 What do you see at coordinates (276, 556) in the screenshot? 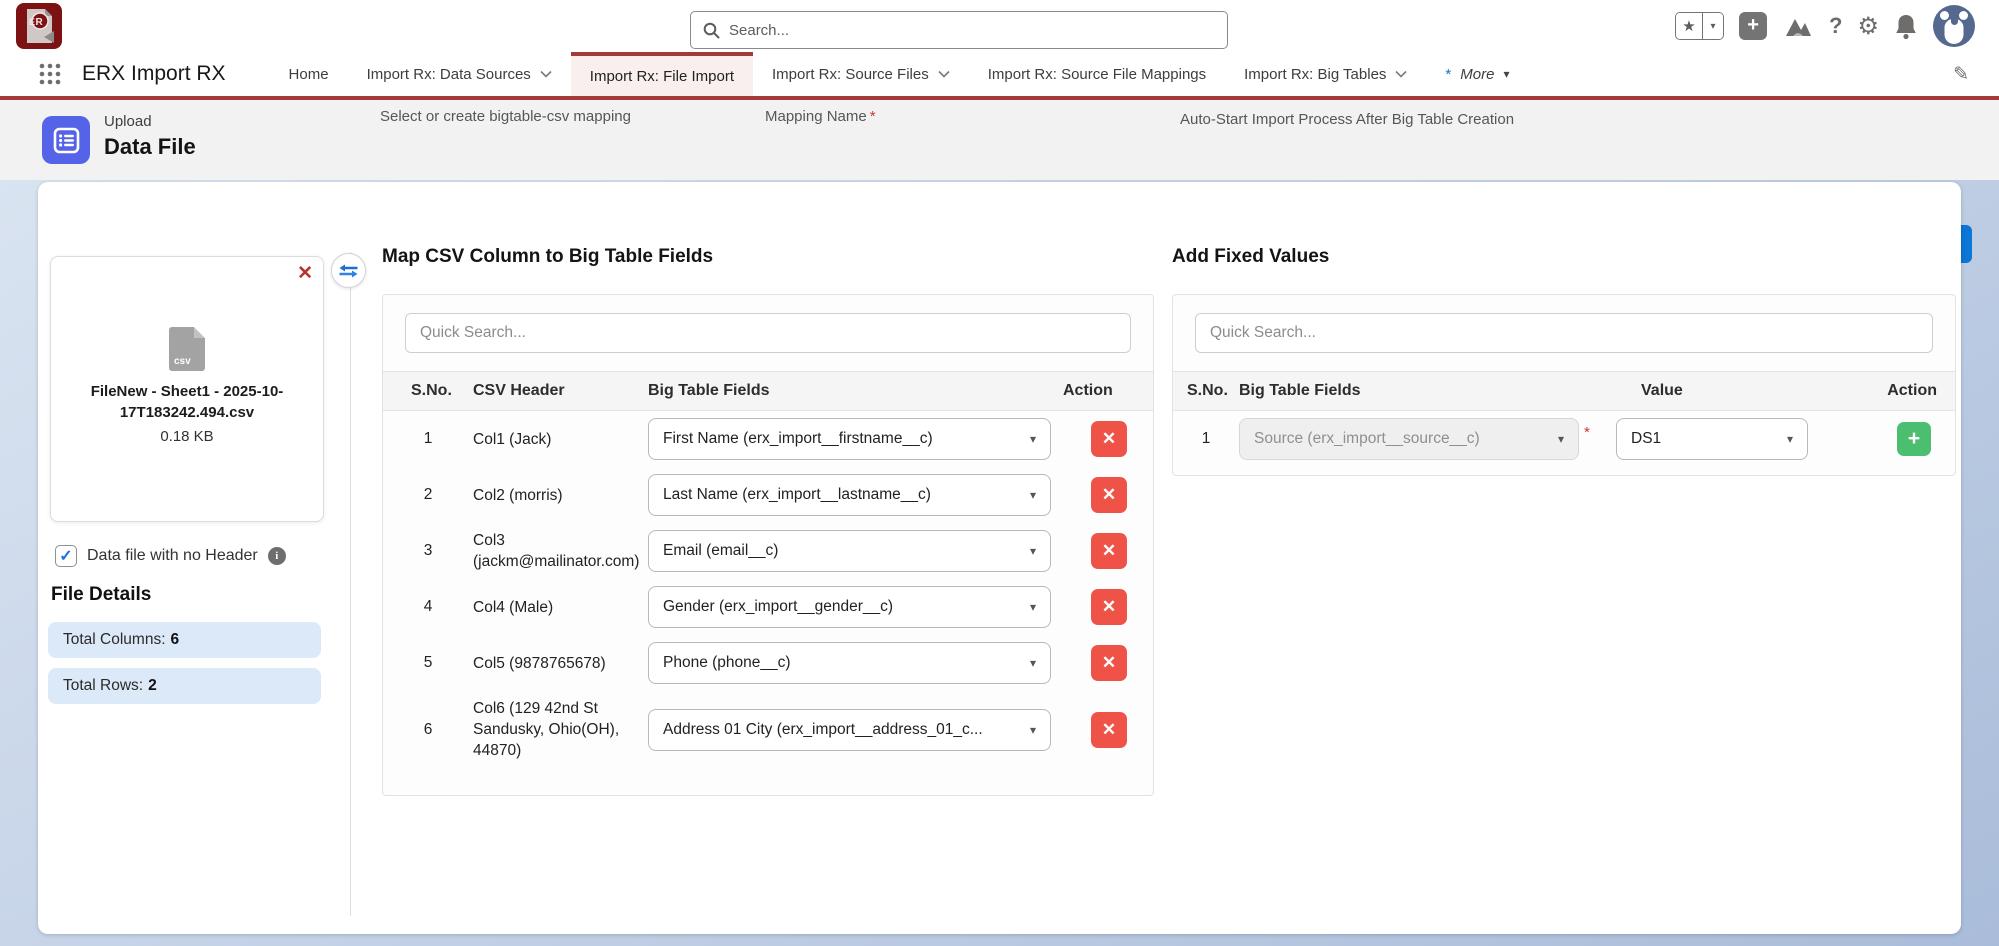
I see `info-icon: i` at bounding box center [276, 556].